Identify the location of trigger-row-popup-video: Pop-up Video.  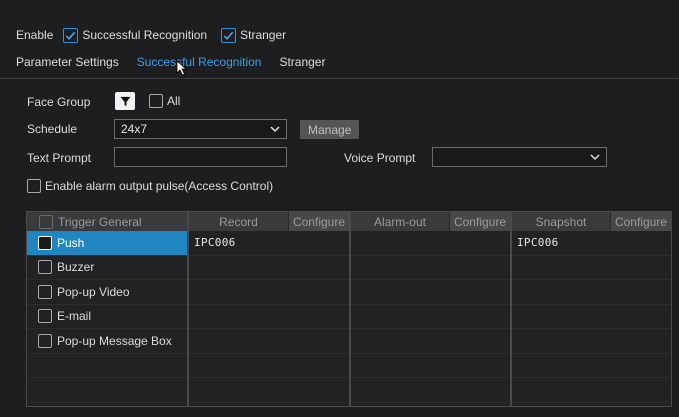
(107, 292).